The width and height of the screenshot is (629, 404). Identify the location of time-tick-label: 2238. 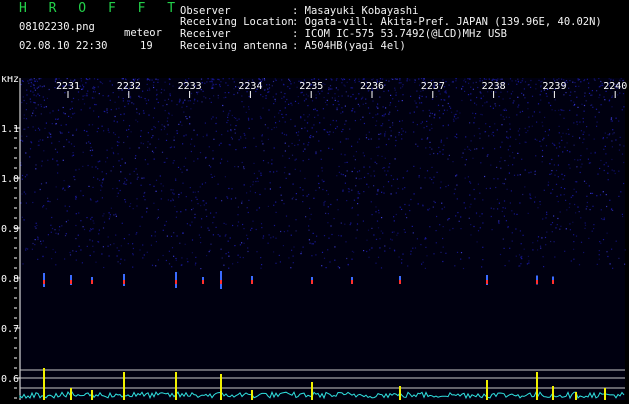
(494, 86).